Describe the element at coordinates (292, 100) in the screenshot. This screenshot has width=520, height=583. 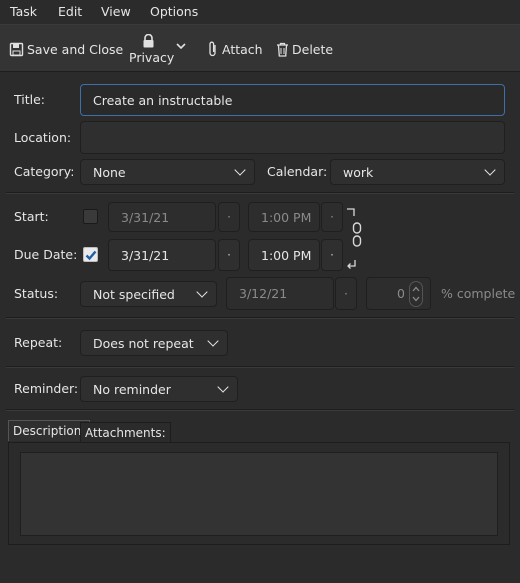
I see `title-input: Create an instructable` at that location.